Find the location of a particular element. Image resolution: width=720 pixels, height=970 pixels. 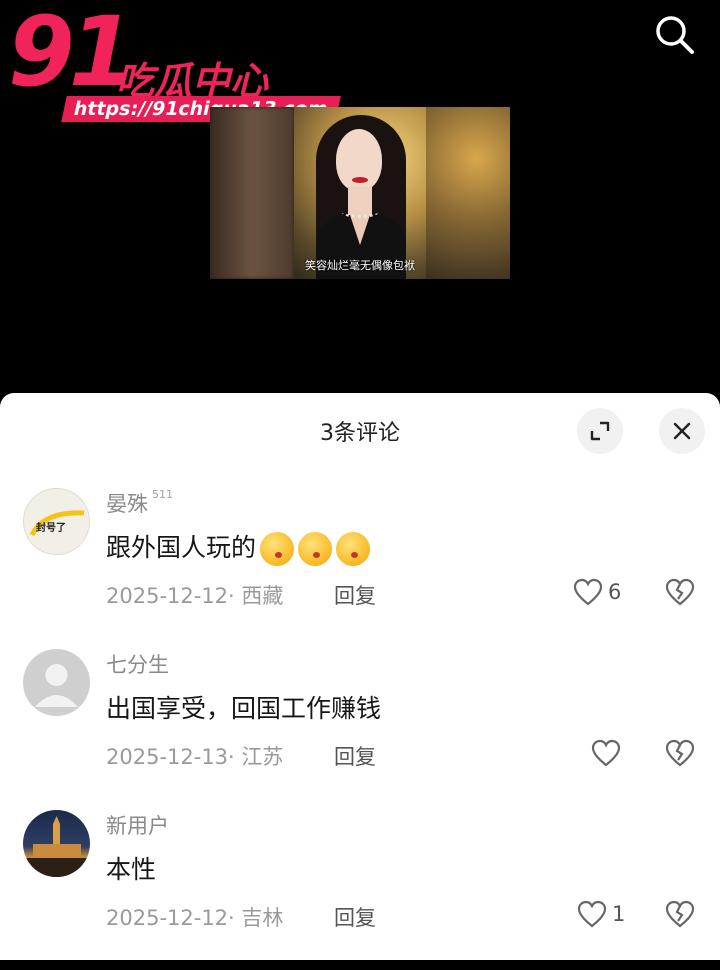

comment-date-location: 2025-12-12· 西藏 is located at coordinates (195, 596).